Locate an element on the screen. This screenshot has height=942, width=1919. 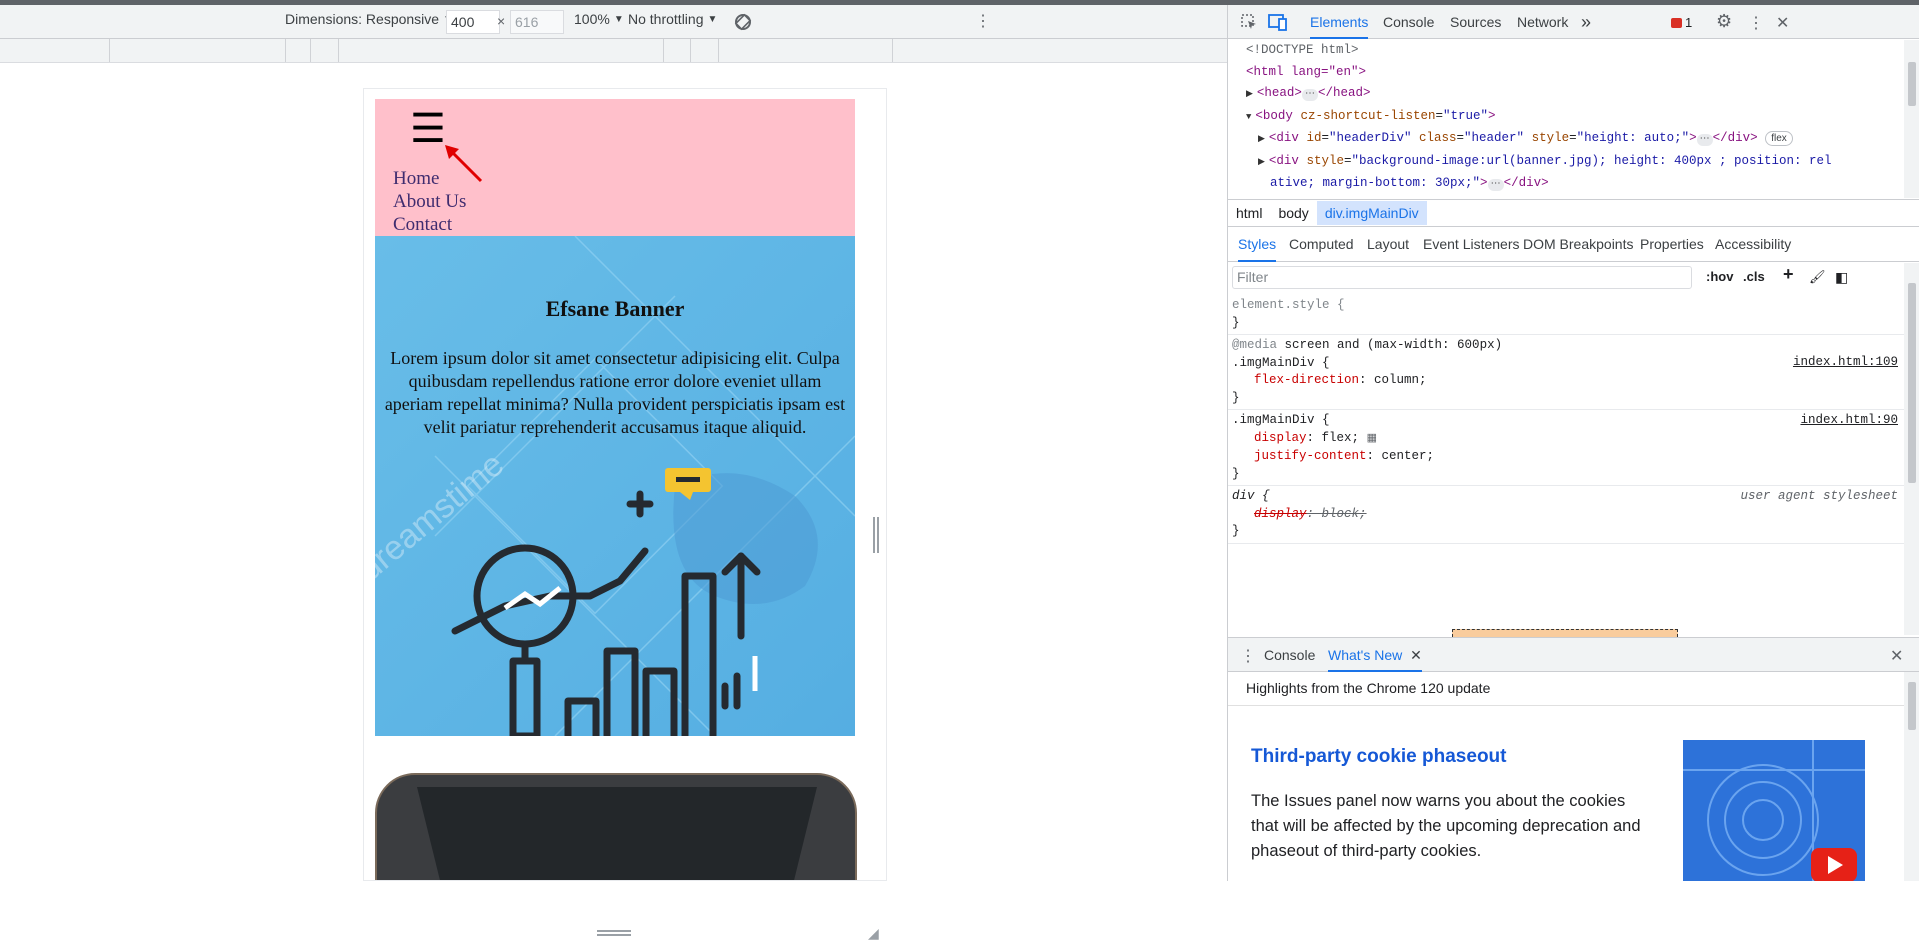
close-devtools-icon: ✕ is located at coordinates (1782, 23).